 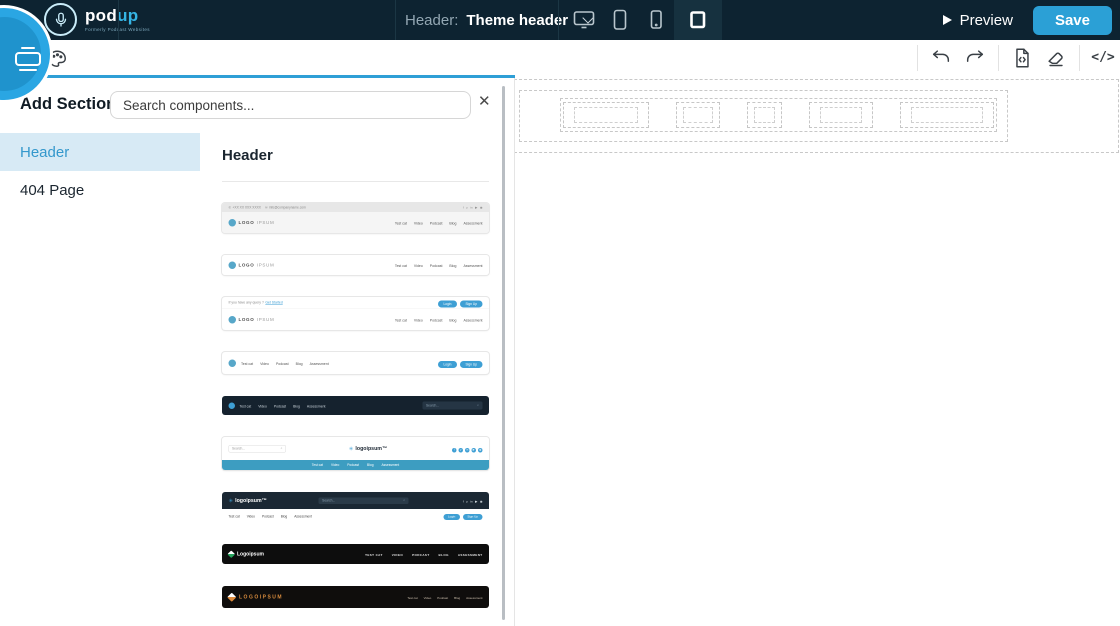 I want to click on mini-social-icon: y, so click(x=467, y=502).